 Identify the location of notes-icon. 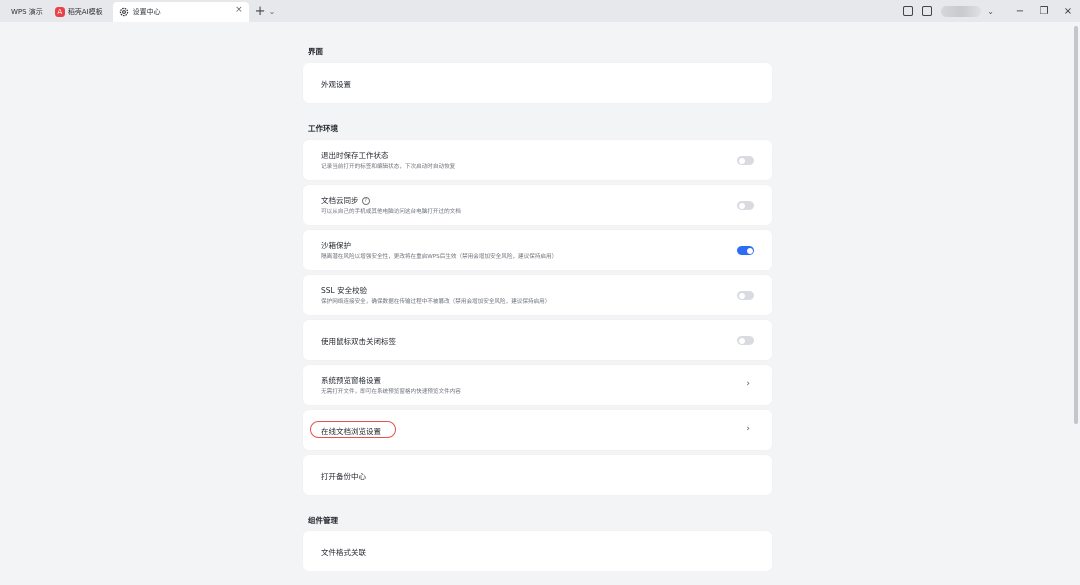
(908, 11).